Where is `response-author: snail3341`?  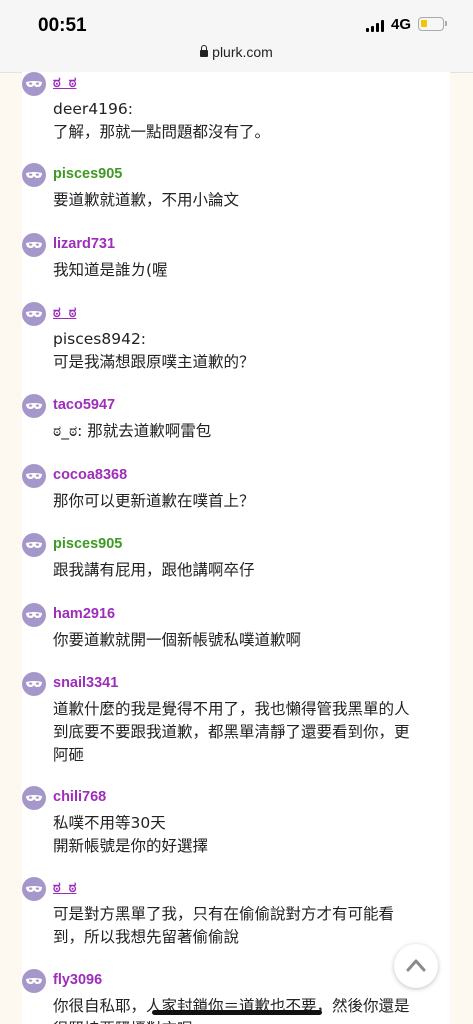 response-author: snail3341 is located at coordinates (85, 683).